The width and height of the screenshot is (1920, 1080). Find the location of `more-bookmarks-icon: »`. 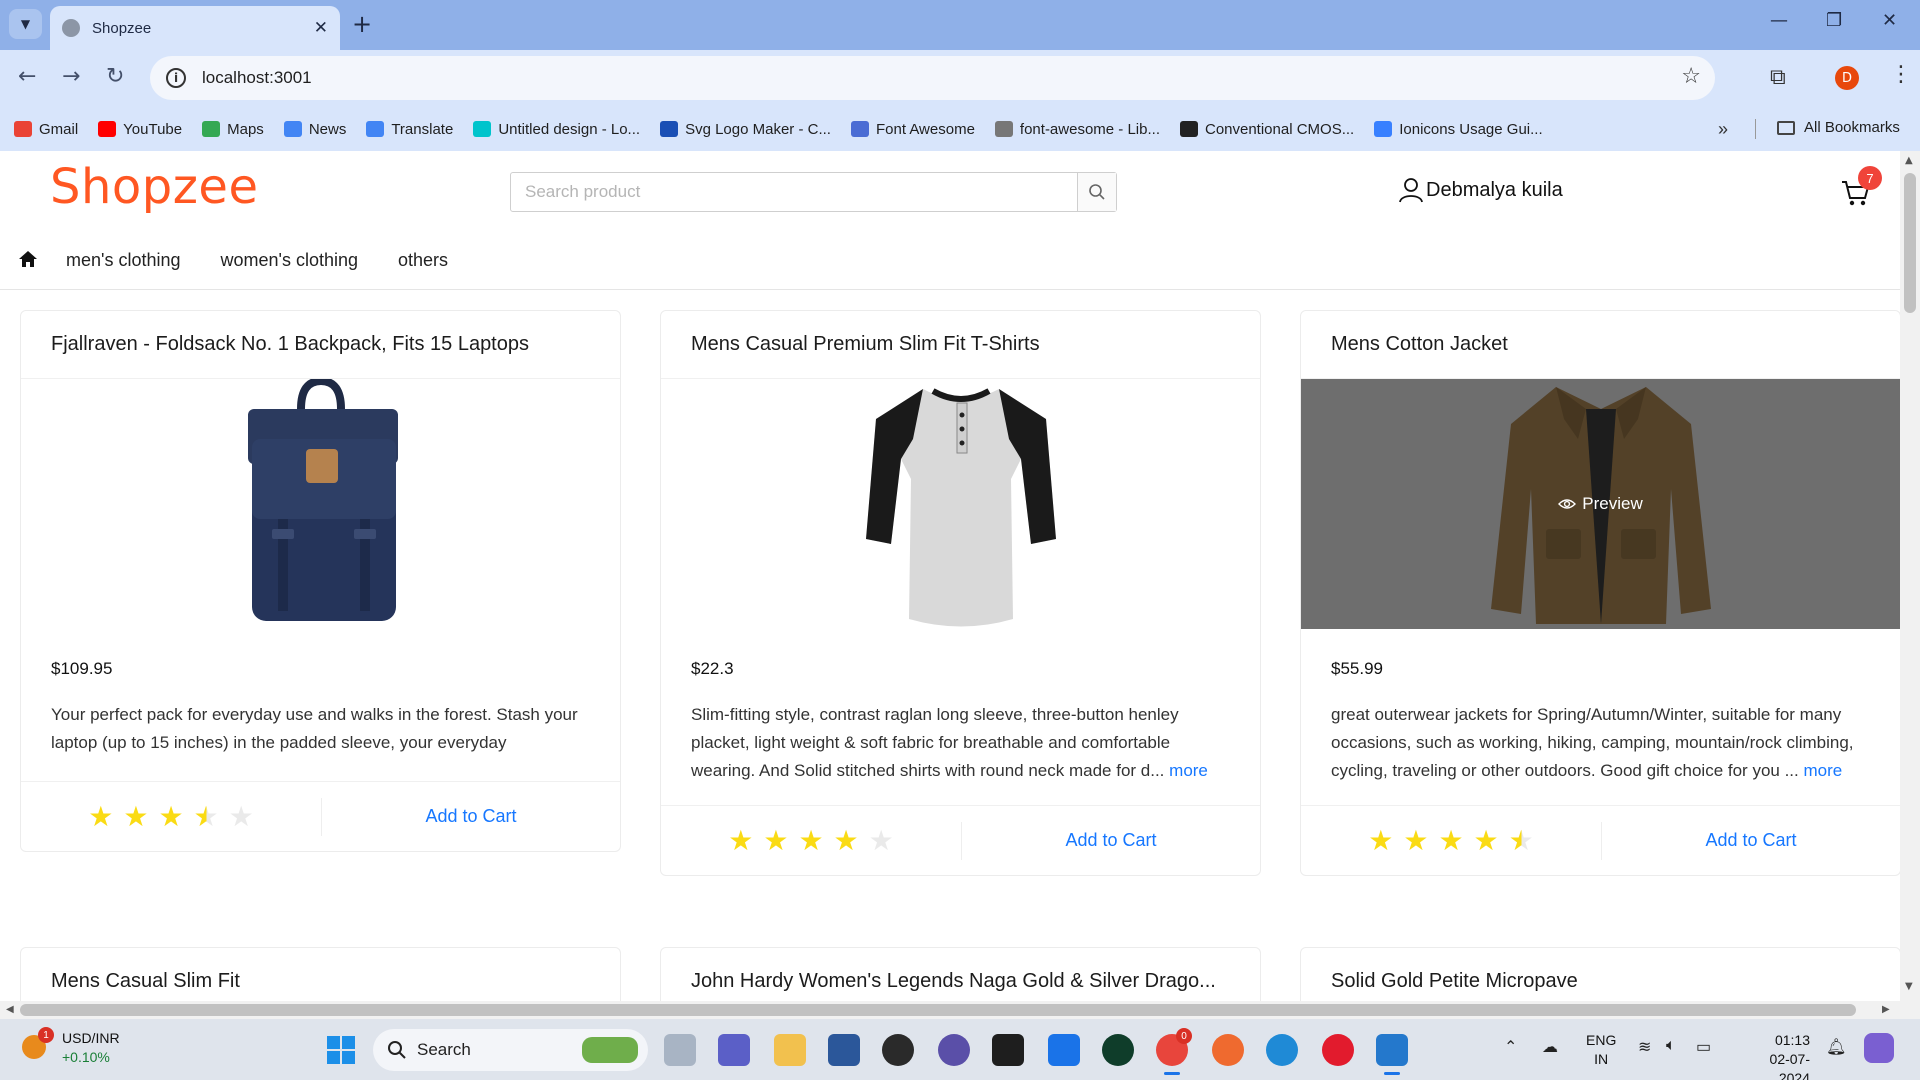

more-bookmarks-icon: » is located at coordinates (1723, 129).